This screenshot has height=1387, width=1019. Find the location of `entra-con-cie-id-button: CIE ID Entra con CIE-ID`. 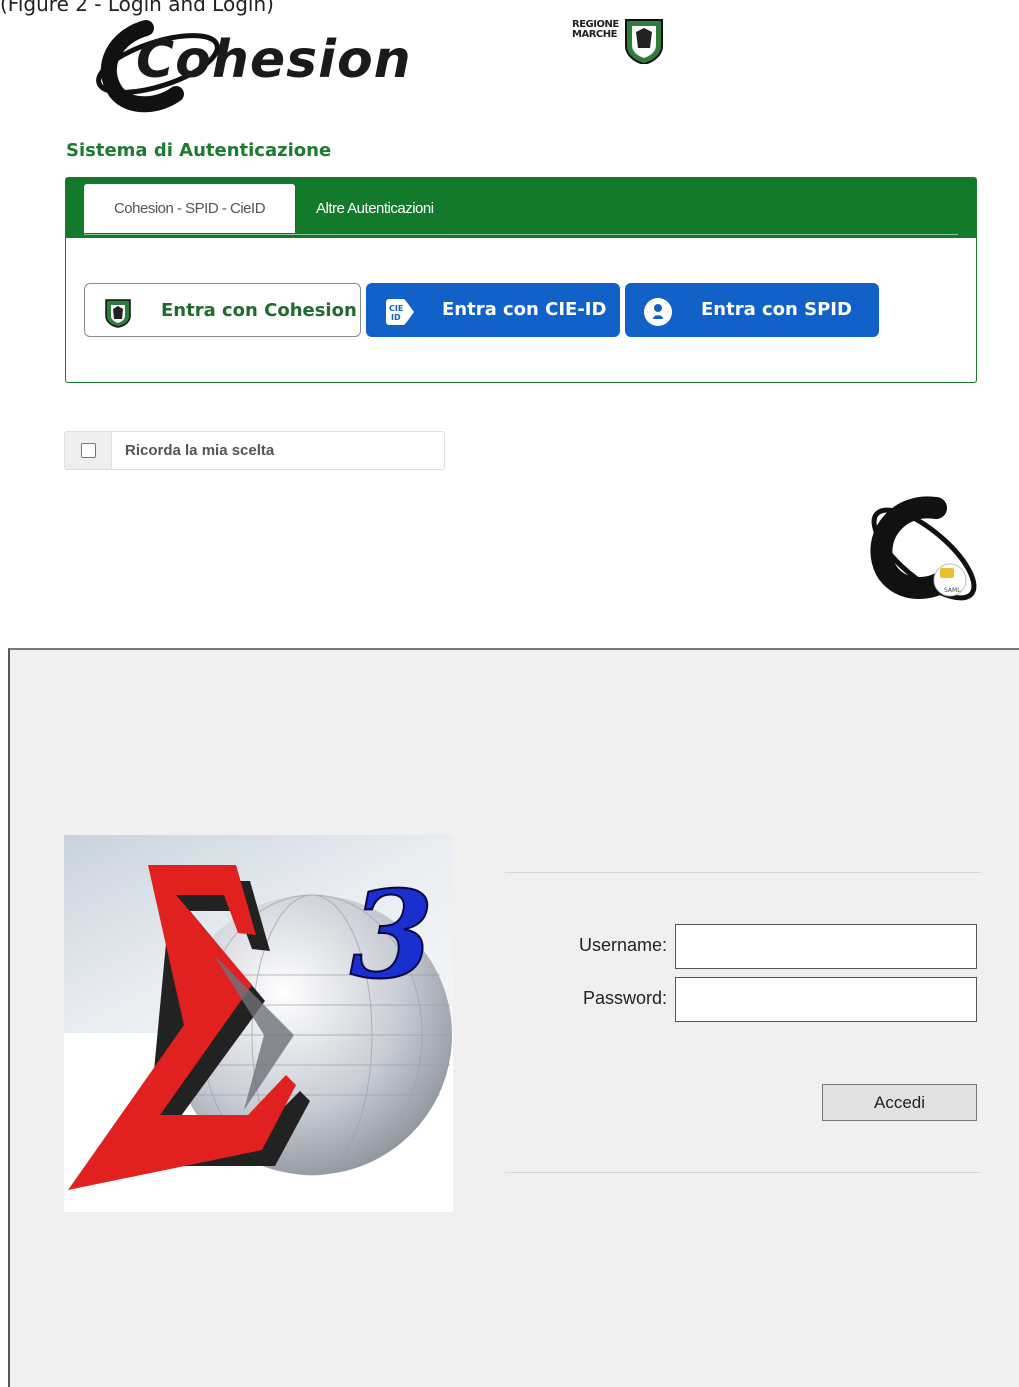

entra-con-cie-id-button: CIE ID Entra con CIE-ID is located at coordinates (493, 310).